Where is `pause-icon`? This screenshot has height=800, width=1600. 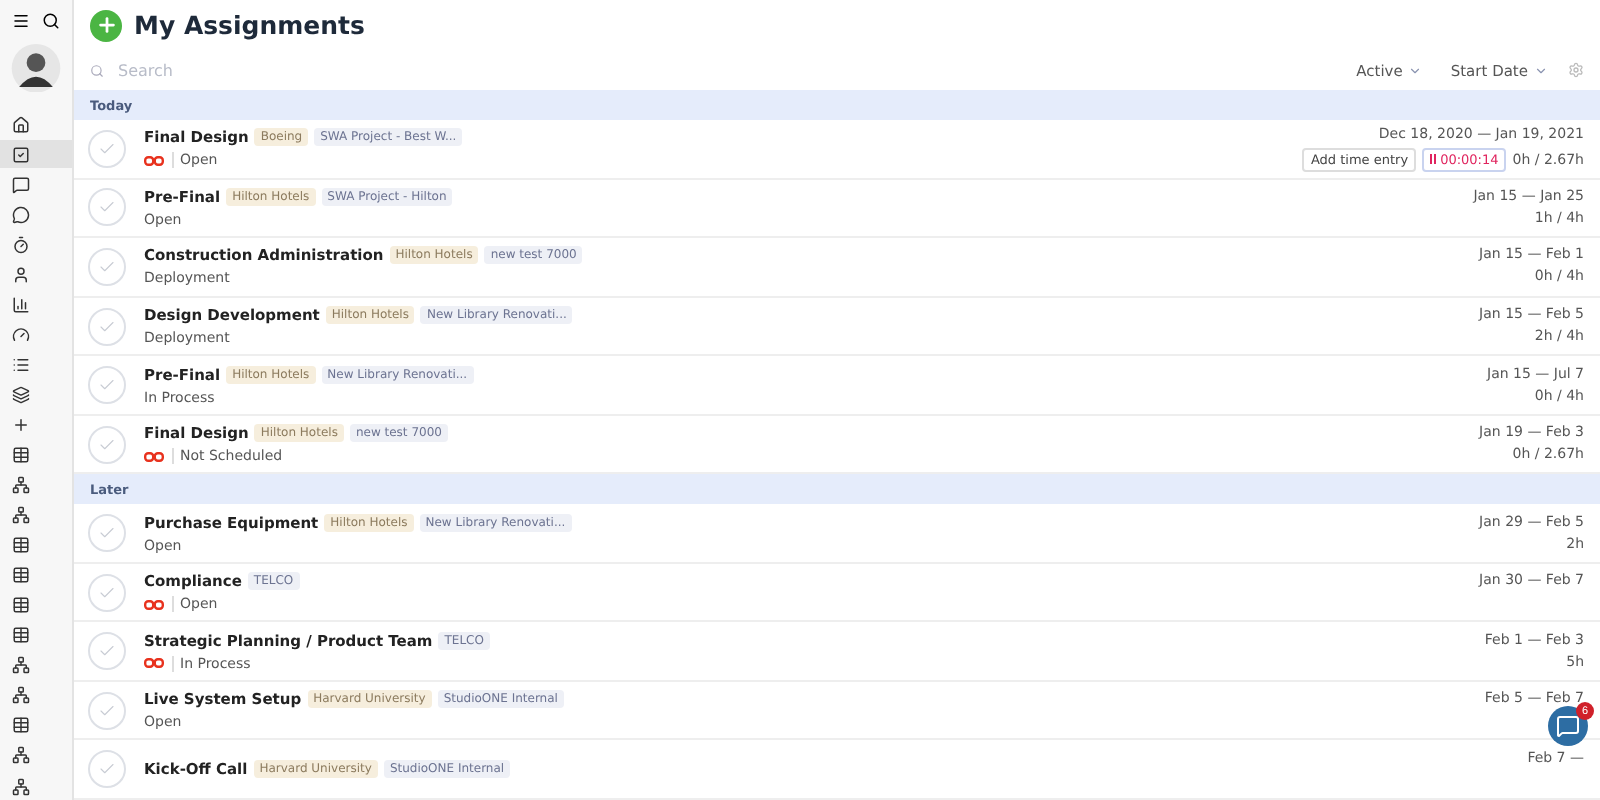
pause-icon is located at coordinates (1433, 159).